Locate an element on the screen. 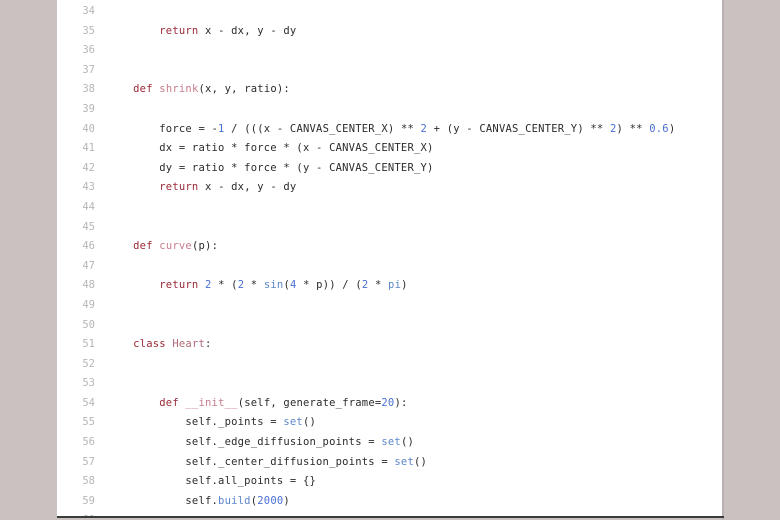 Image resolution: width=780 pixels, height=520 pixels. code-line: 45 is located at coordinates (389, 228).